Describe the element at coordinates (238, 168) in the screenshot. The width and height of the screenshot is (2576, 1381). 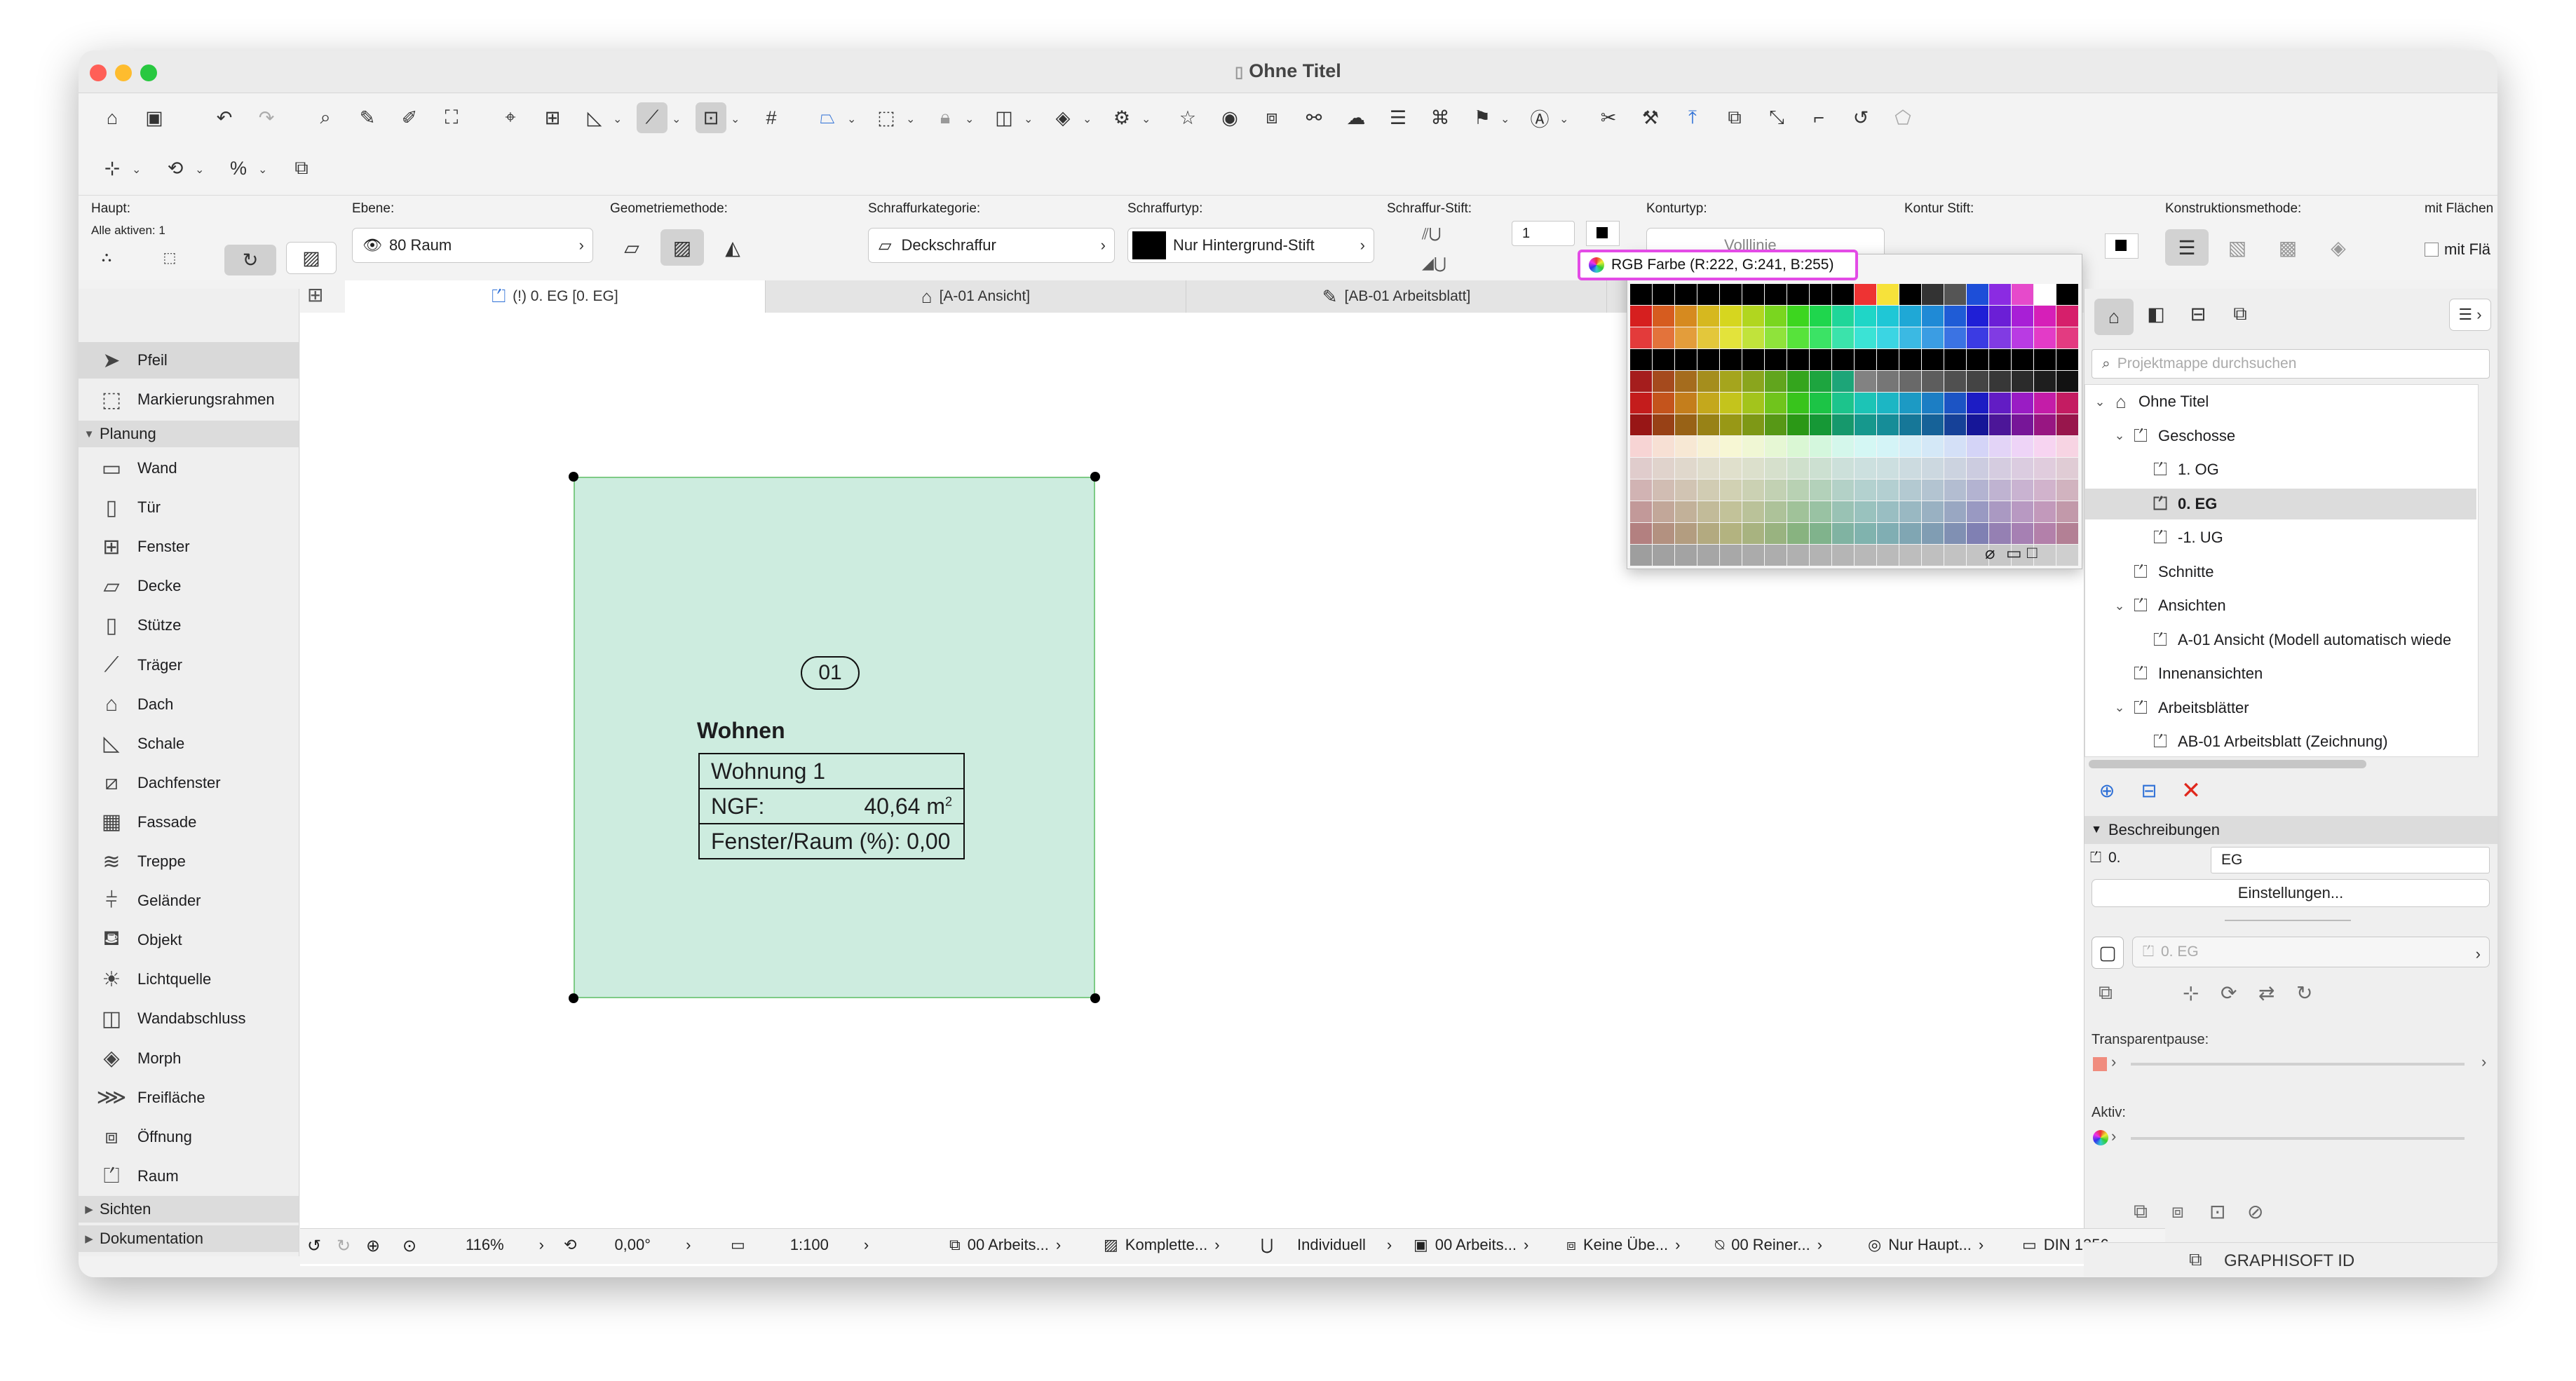
I see `percent-icon: %` at that location.